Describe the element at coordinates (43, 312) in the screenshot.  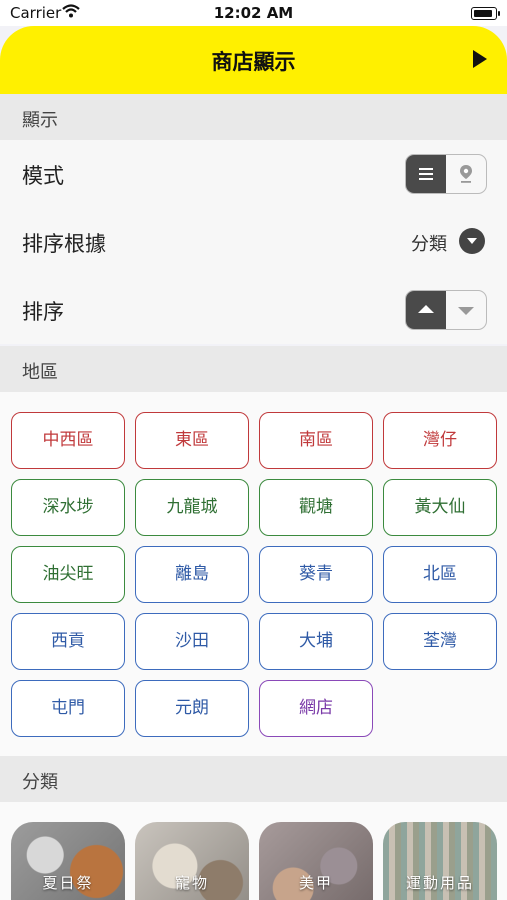
I see `order-label: 排序` at that location.